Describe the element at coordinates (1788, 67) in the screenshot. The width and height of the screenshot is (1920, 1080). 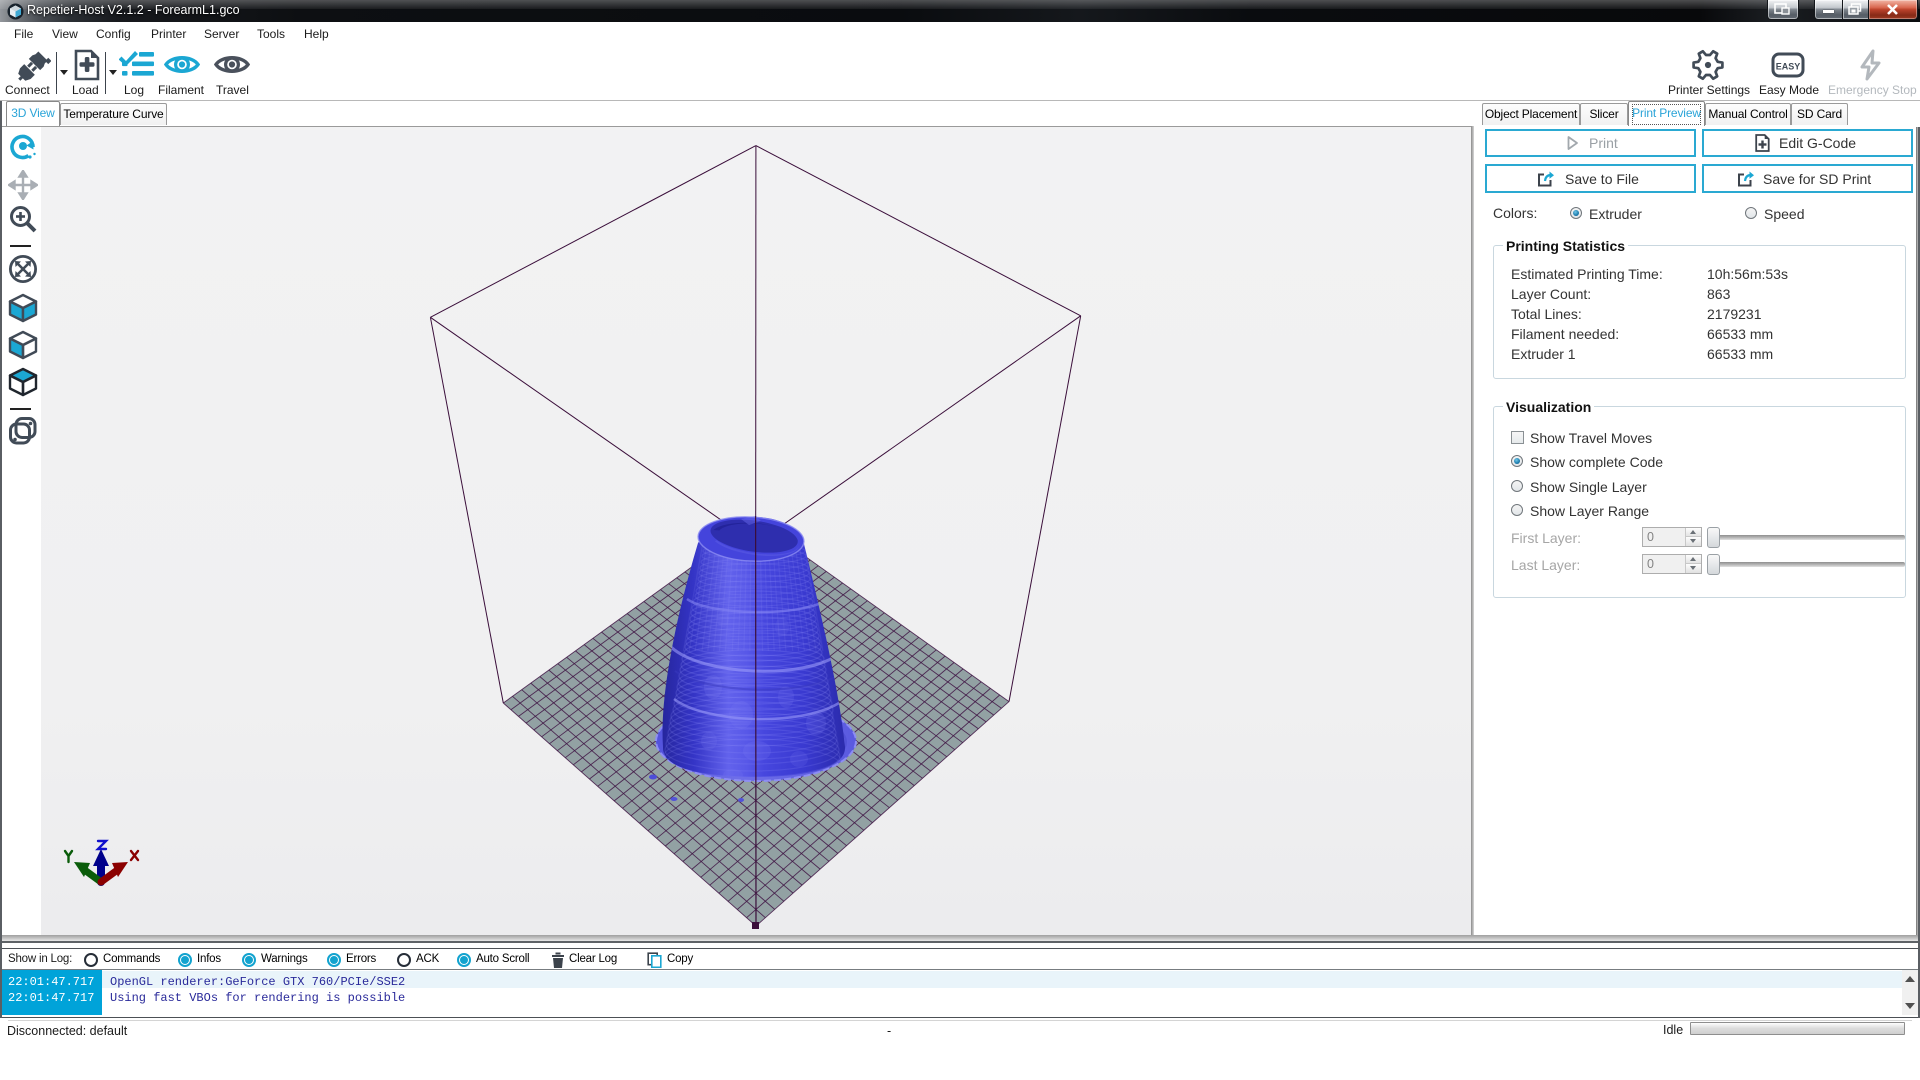
I see `svg-text: EASY` at that location.